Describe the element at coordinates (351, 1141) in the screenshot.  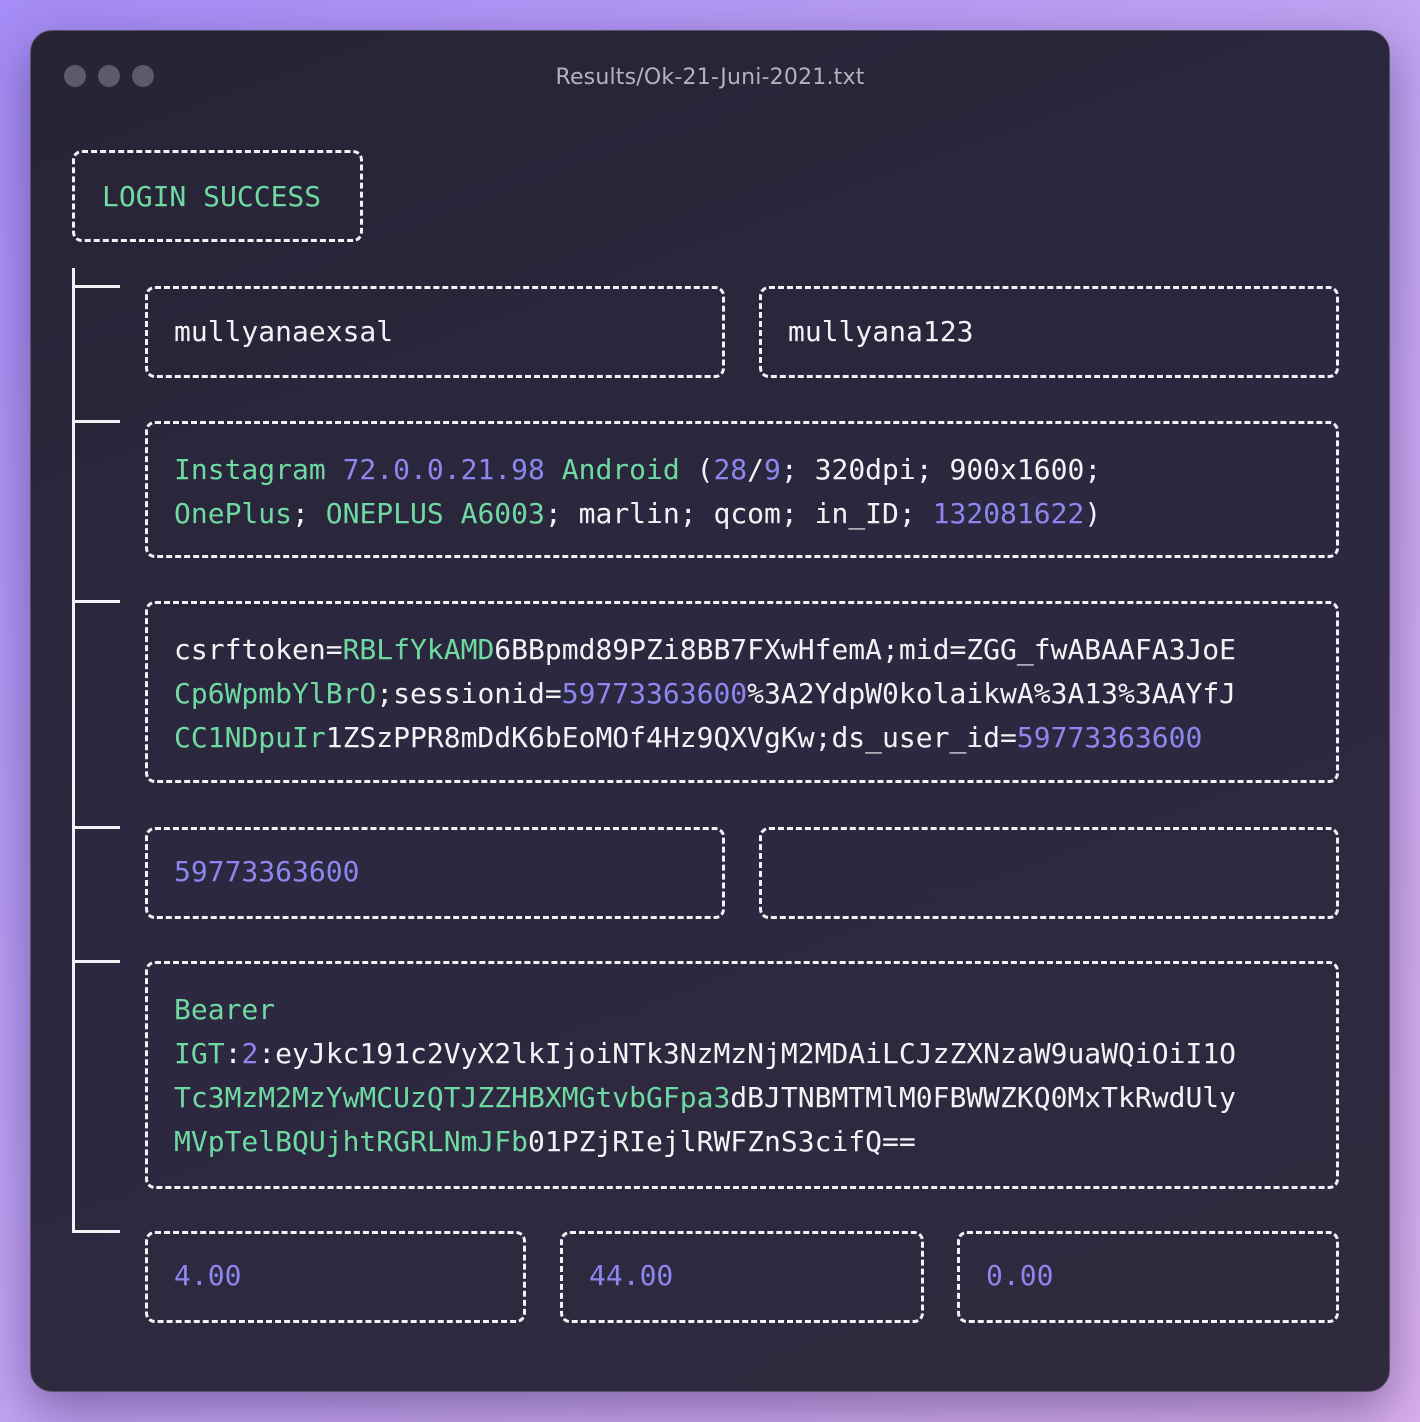
I see `text-segment: MVpTelBQUjhtRGRLNmJFb` at that location.